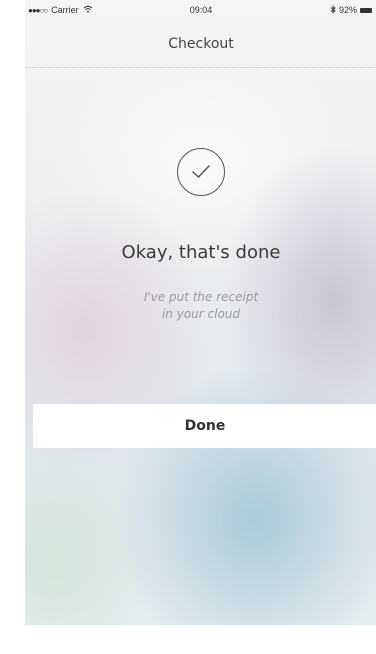 Image resolution: width=376 pixels, height=654 pixels. I want to click on confirmation-subtext: I've put the receipt in your cloud, so click(200, 306).